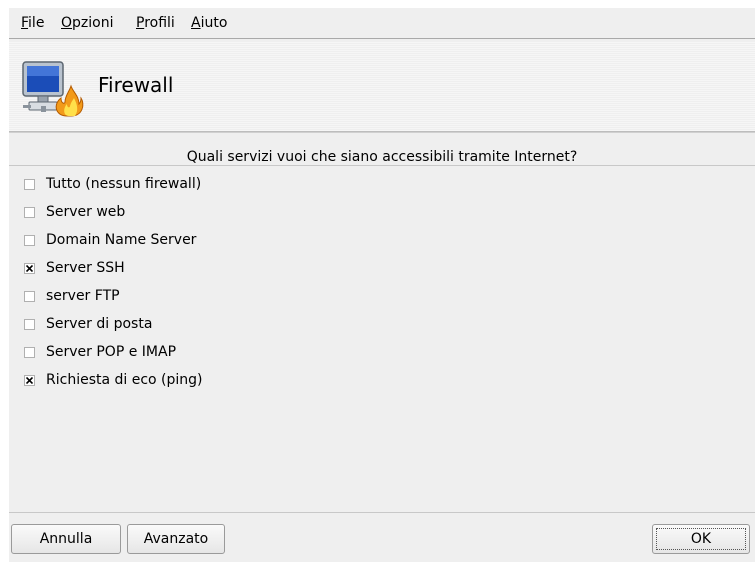 Image resolution: width=755 pixels, height=562 pixels. Describe the element at coordinates (99, 324) in the screenshot. I see `option-label: Server di posta` at that location.